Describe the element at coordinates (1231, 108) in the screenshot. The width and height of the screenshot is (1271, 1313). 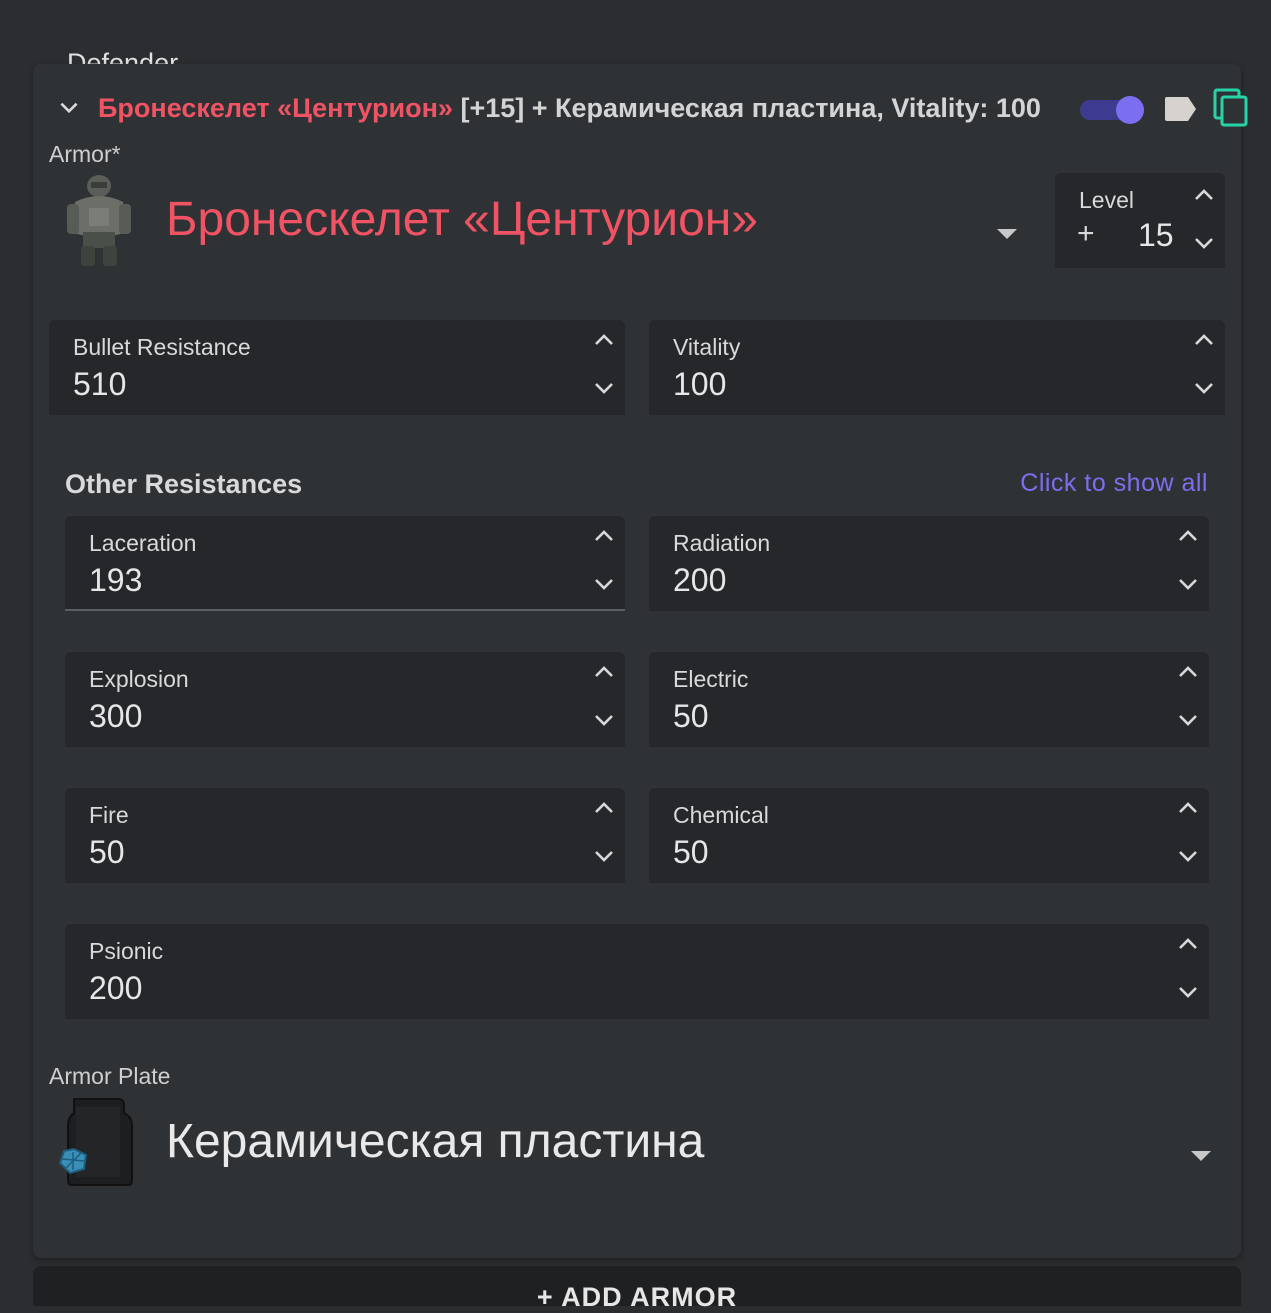
I see `copy-icon` at that location.